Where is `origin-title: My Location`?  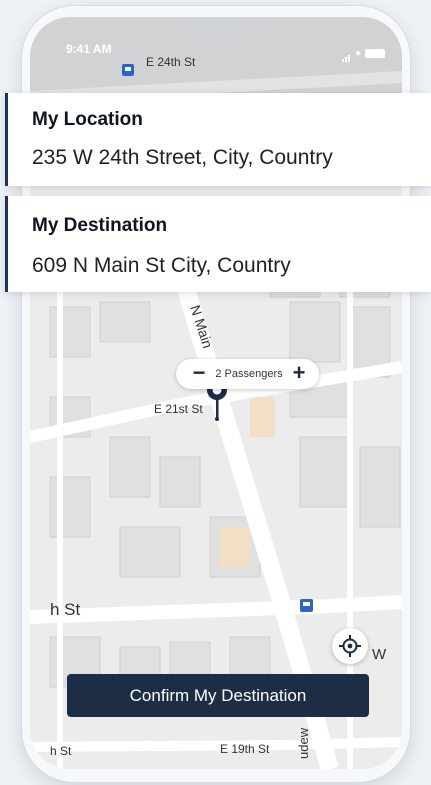 origin-title: My Location is located at coordinates (87, 119).